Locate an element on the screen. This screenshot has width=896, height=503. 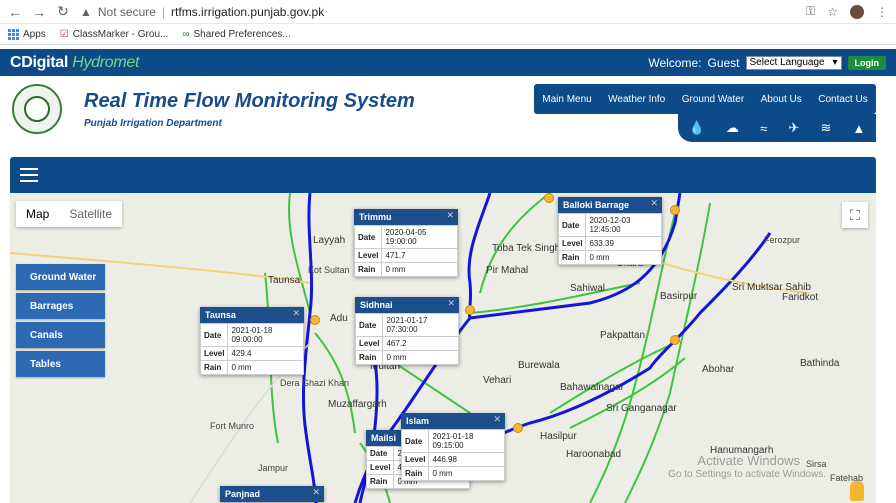
language-select: Select Language ▾ is located at coordinates (793, 62).